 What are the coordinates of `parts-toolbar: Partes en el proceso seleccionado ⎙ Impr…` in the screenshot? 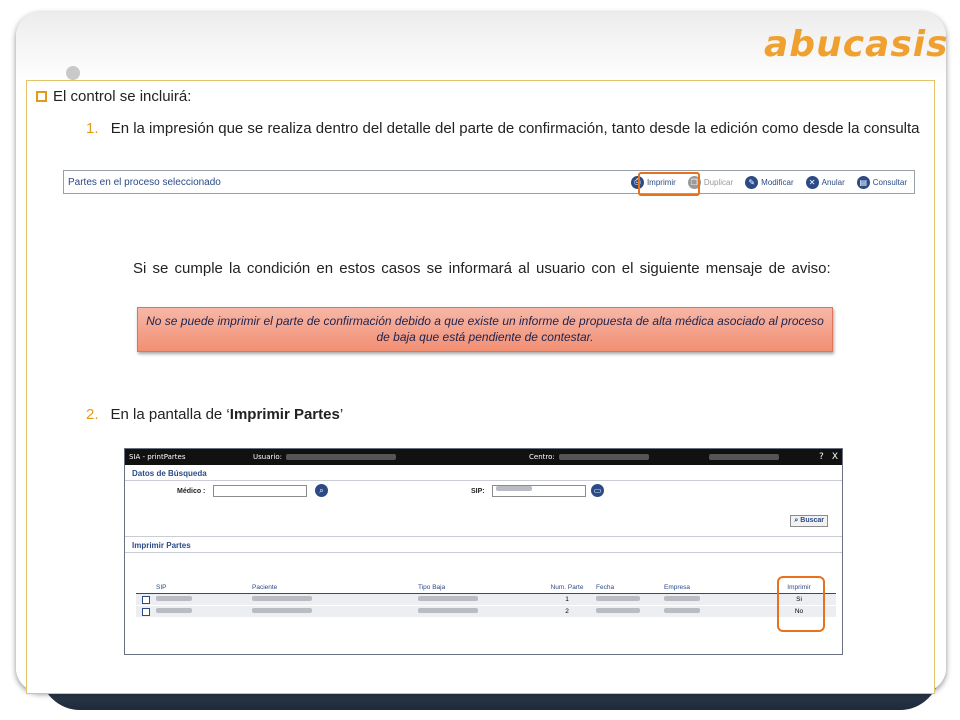 It's located at (489, 182).